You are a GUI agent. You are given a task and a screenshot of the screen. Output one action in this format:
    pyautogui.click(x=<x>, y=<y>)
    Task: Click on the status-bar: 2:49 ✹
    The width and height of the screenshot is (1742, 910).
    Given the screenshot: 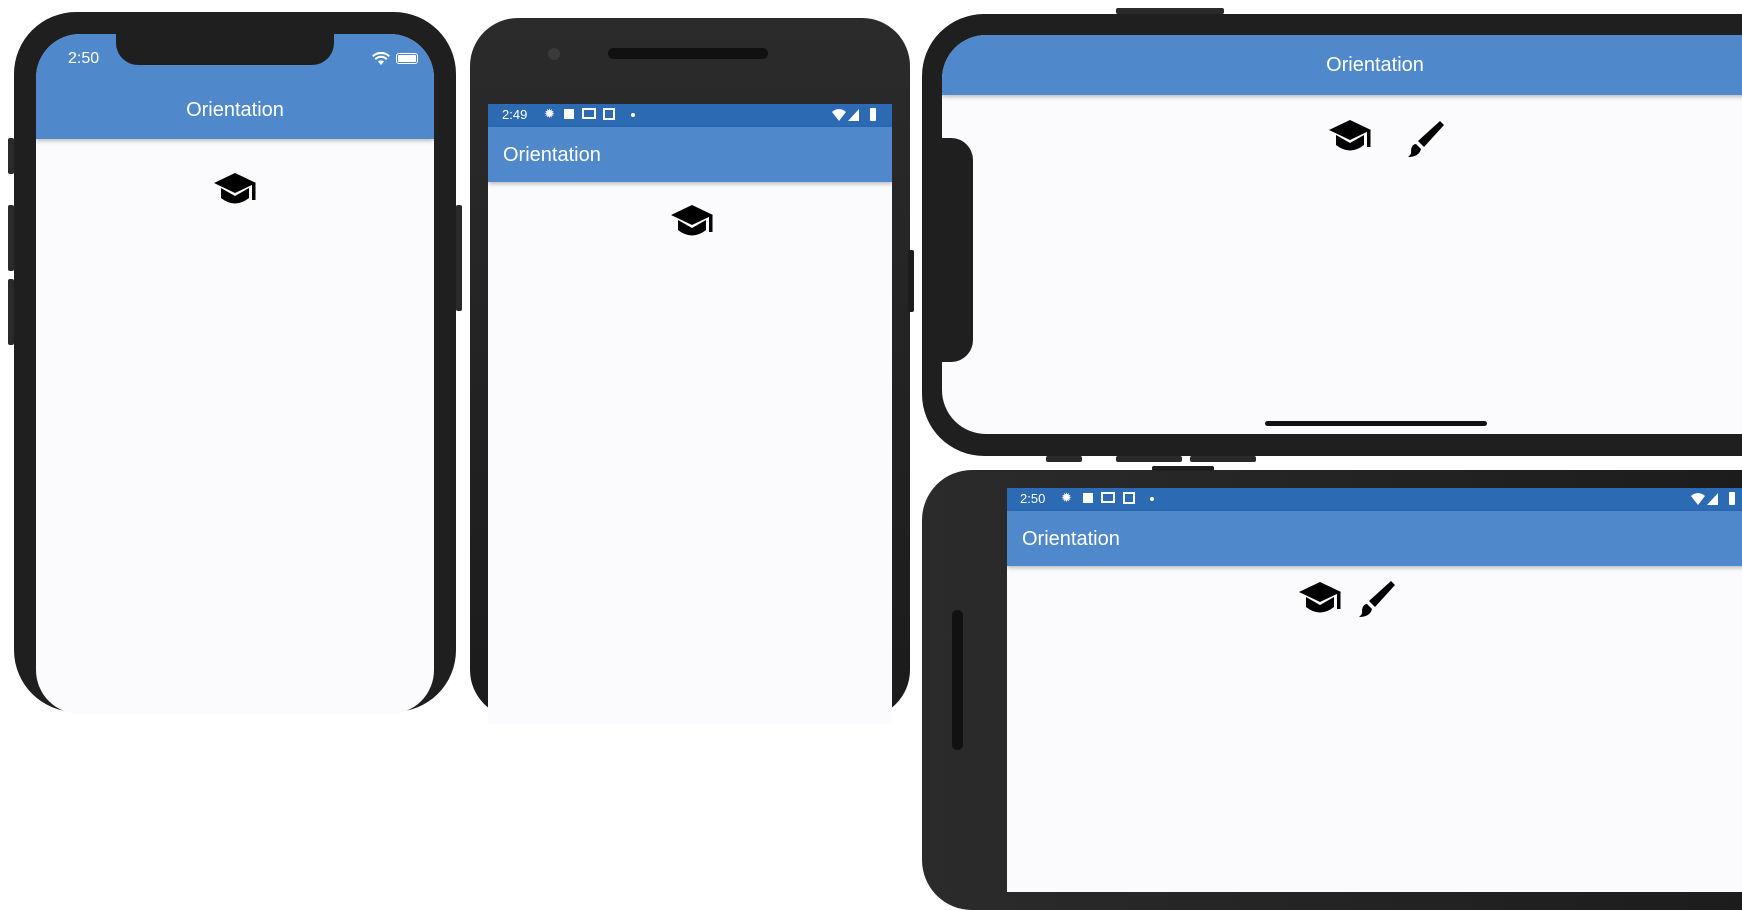 What is the action you would take?
    pyautogui.click(x=690, y=115)
    